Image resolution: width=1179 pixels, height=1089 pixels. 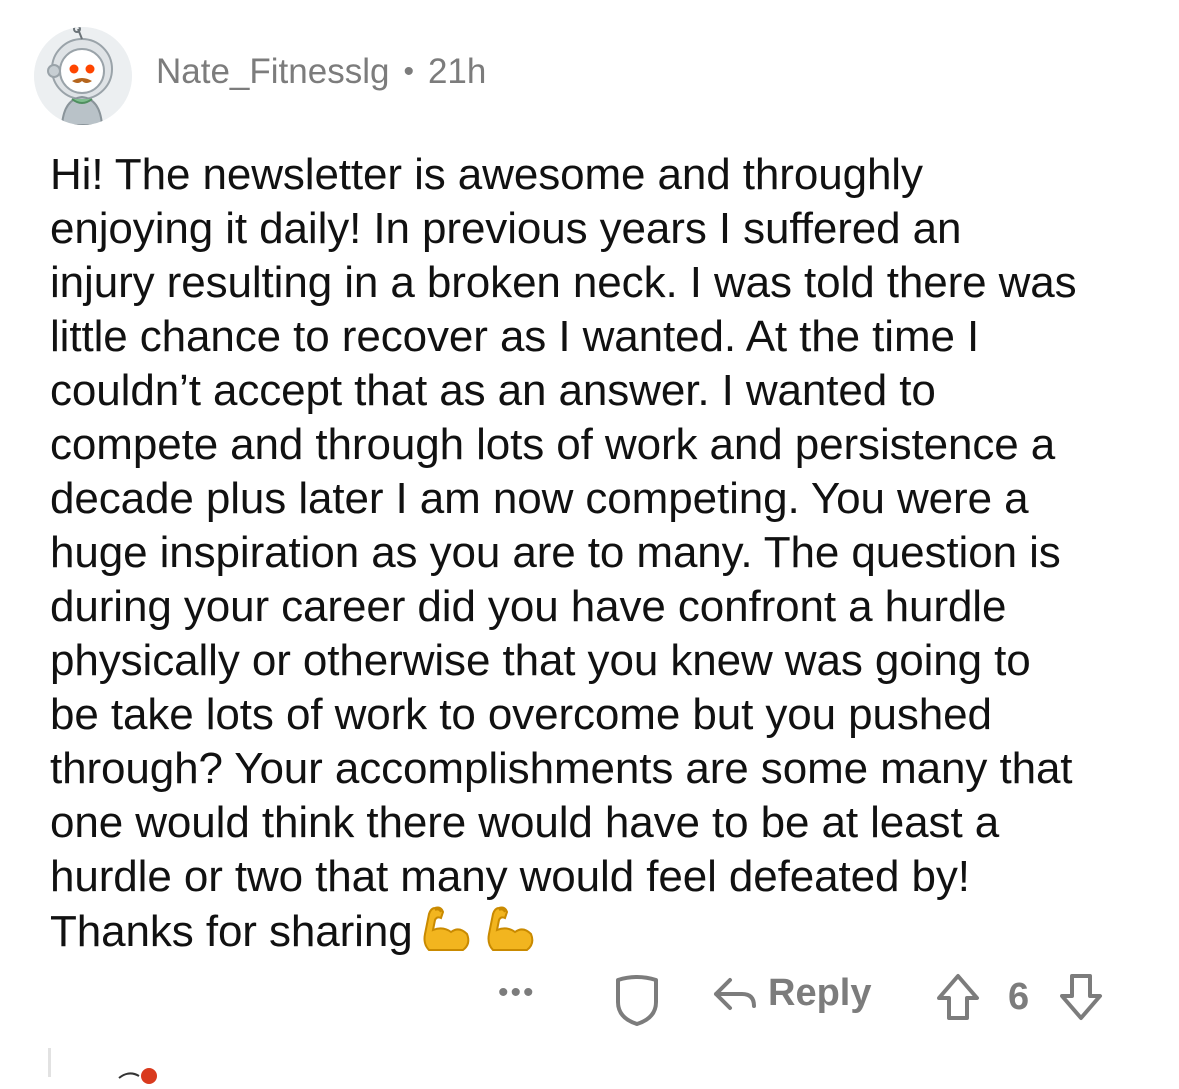 What do you see at coordinates (820, 993) in the screenshot?
I see `reply-label: Reply` at bounding box center [820, 993].